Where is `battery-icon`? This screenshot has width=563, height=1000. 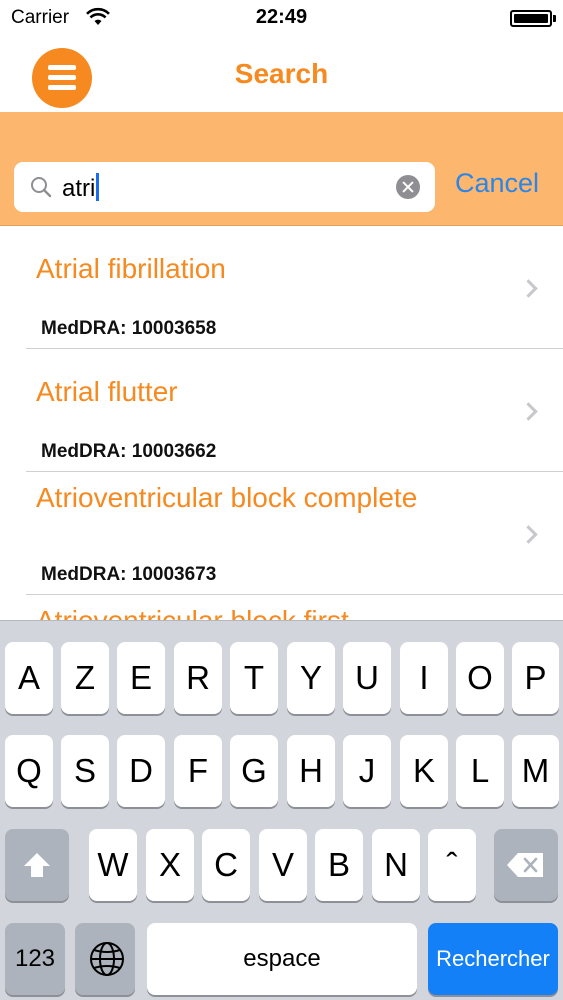 battery-icon is located at coordinates (531, 18).